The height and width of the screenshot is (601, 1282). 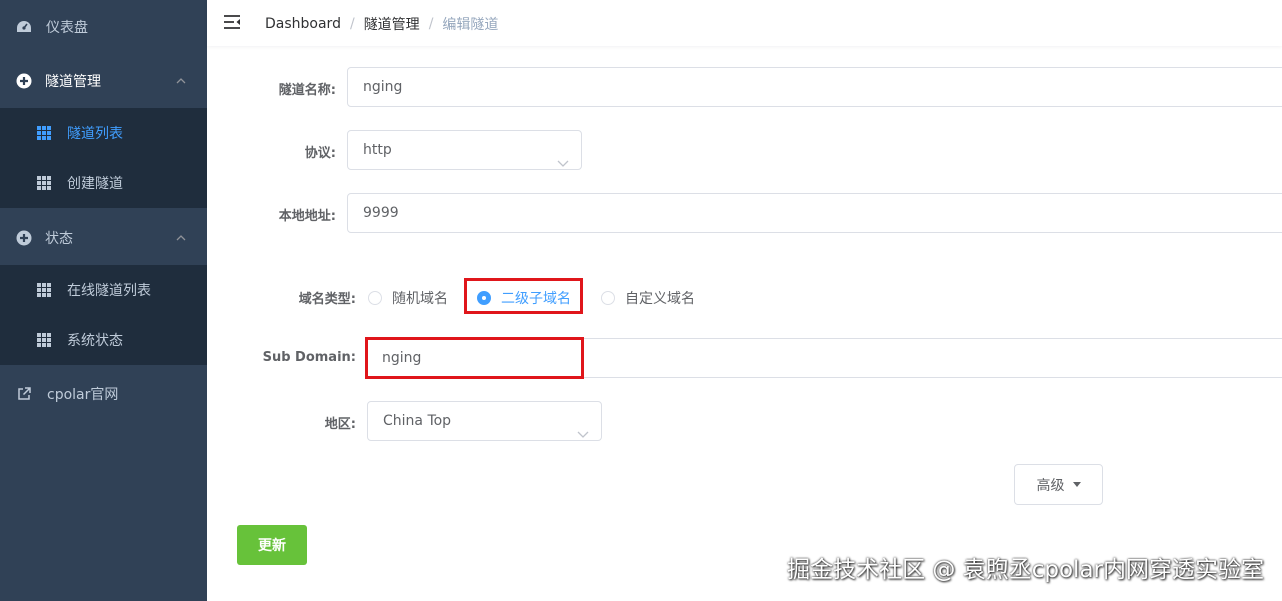 I want to click on sub-domain-label: Sub Domain:, so click(x=309, y=357).